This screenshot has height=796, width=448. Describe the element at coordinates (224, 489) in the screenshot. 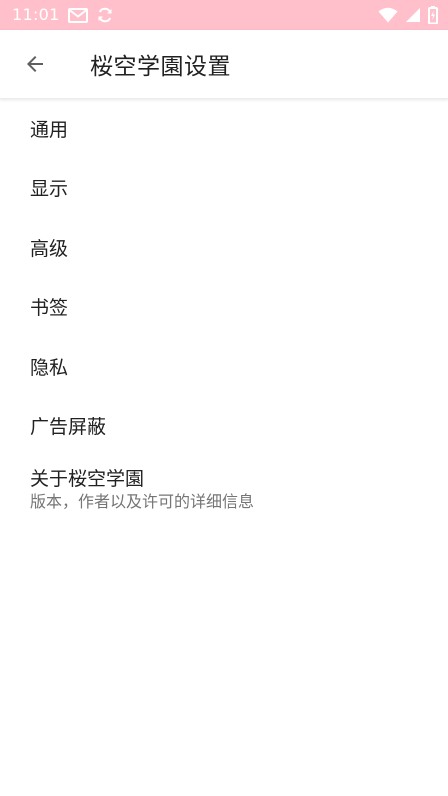

I see `settings-item-about: 关于桜空学園 版本，作者以及许可的详细信息` at that location.